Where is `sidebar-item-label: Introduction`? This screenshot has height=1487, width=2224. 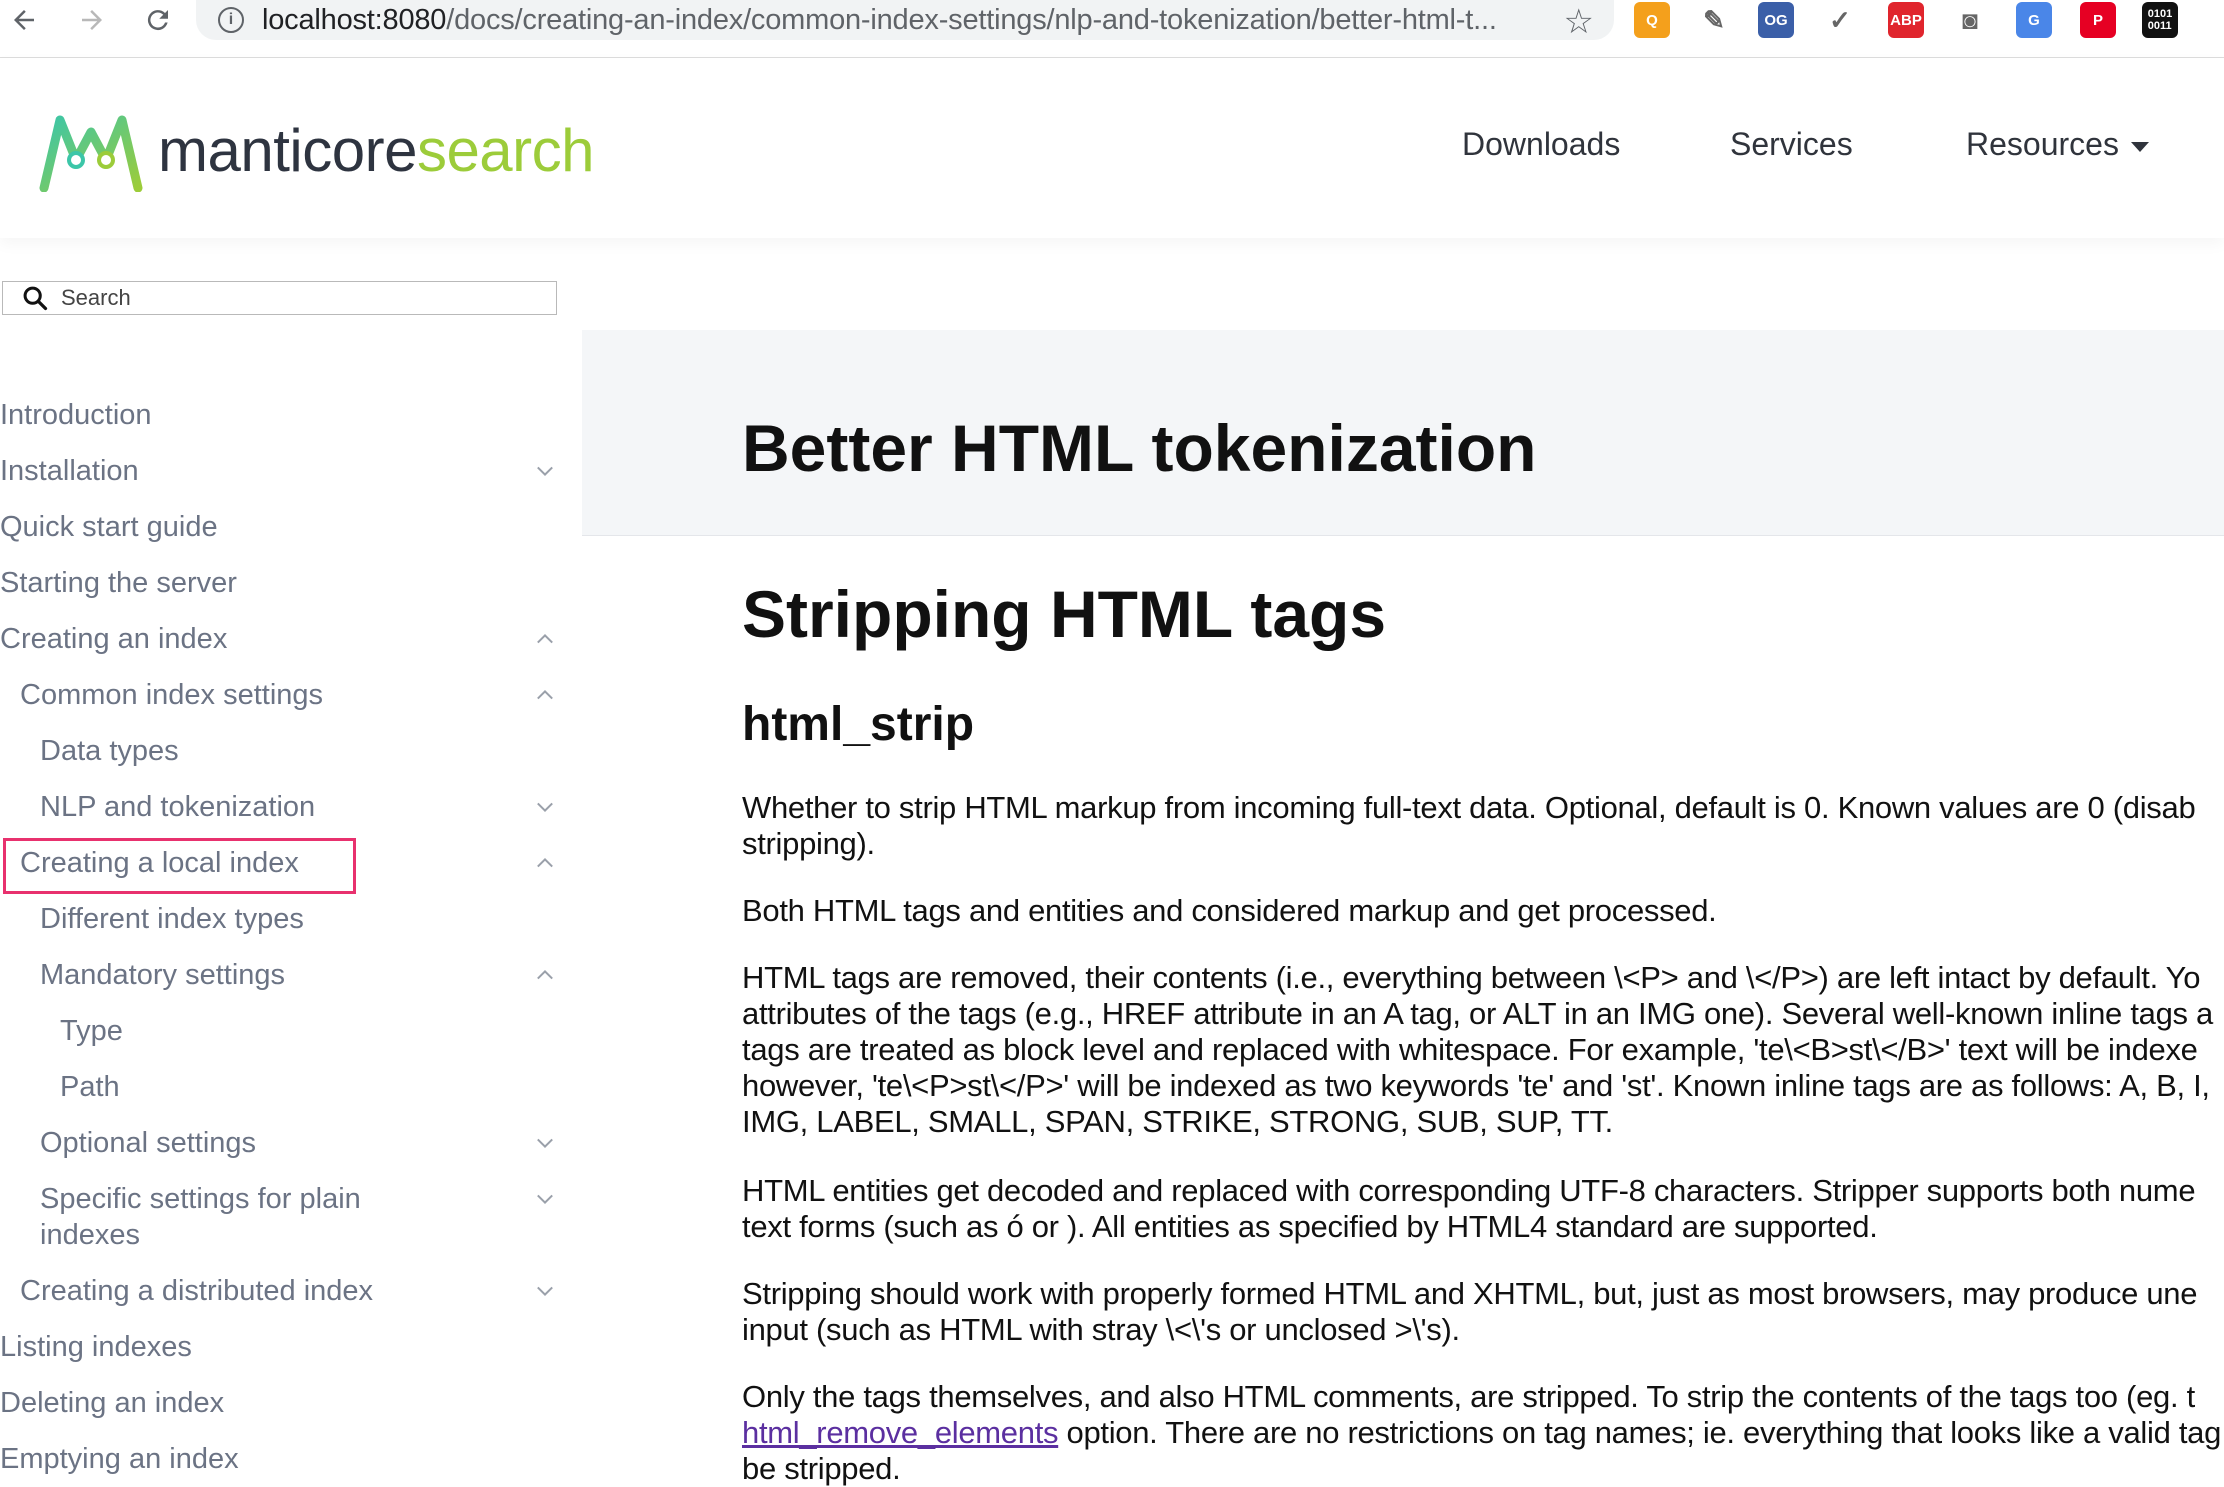 sidebar-item-label: Introduction is located at coordinates (76, 415).